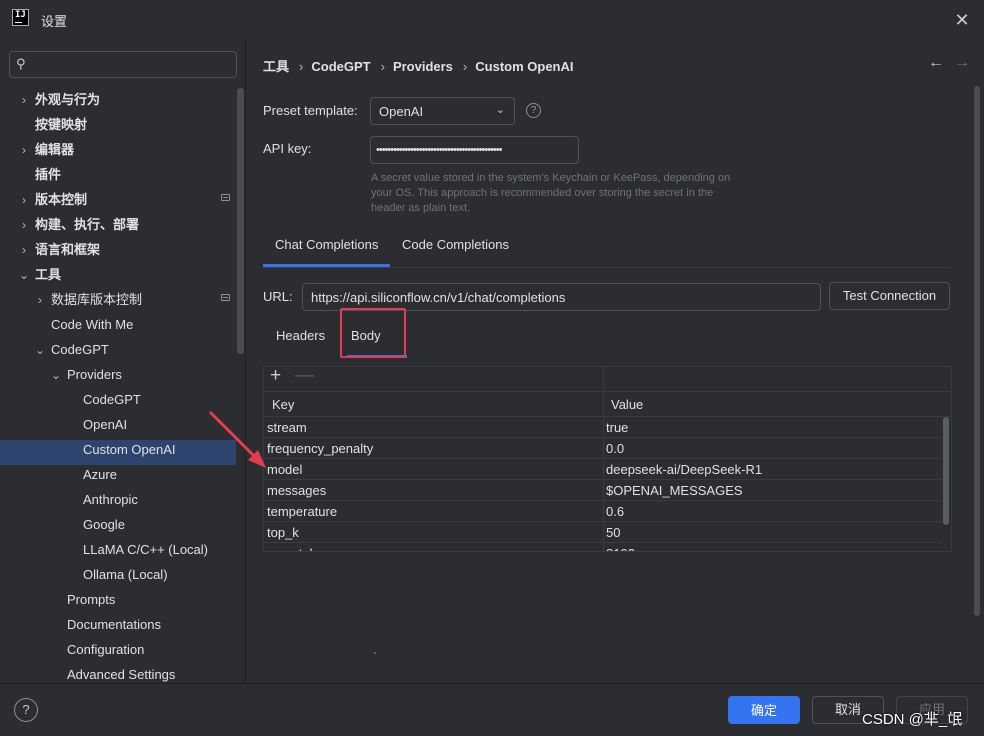 The image size is (984, 736). Describe the element at coordinates (603, 511) in the screenshot. I see `table-row: temperature 0.6` at that location.